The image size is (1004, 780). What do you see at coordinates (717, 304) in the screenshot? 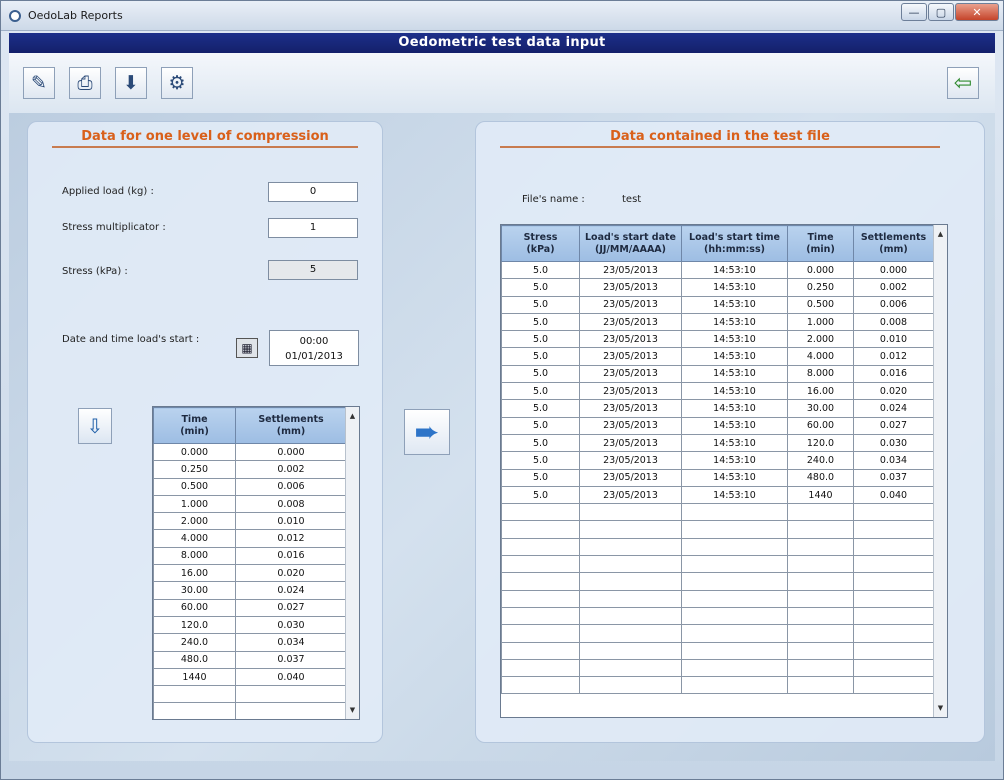
I see `table-row: 5.0 23/05/2013 14:53:10 0.500 0.006` at bounding box center [717, 304].